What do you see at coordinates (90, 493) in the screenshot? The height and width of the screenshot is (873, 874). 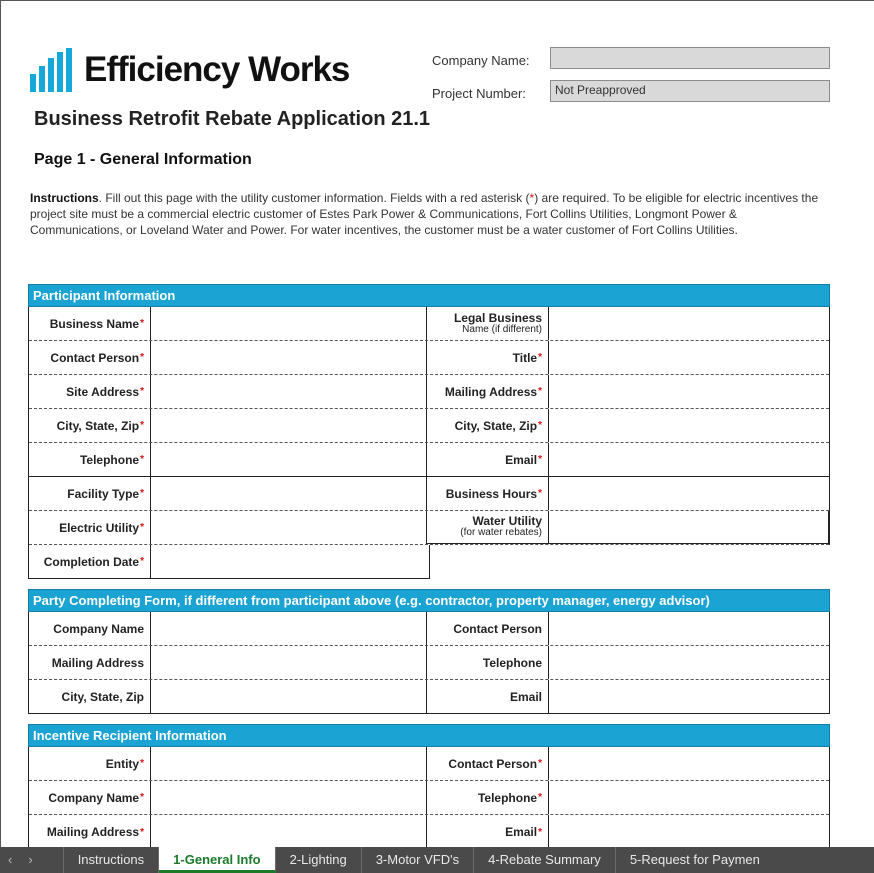 I see `facility-type-label: Facility Type *` at bounding box center [90, 493].